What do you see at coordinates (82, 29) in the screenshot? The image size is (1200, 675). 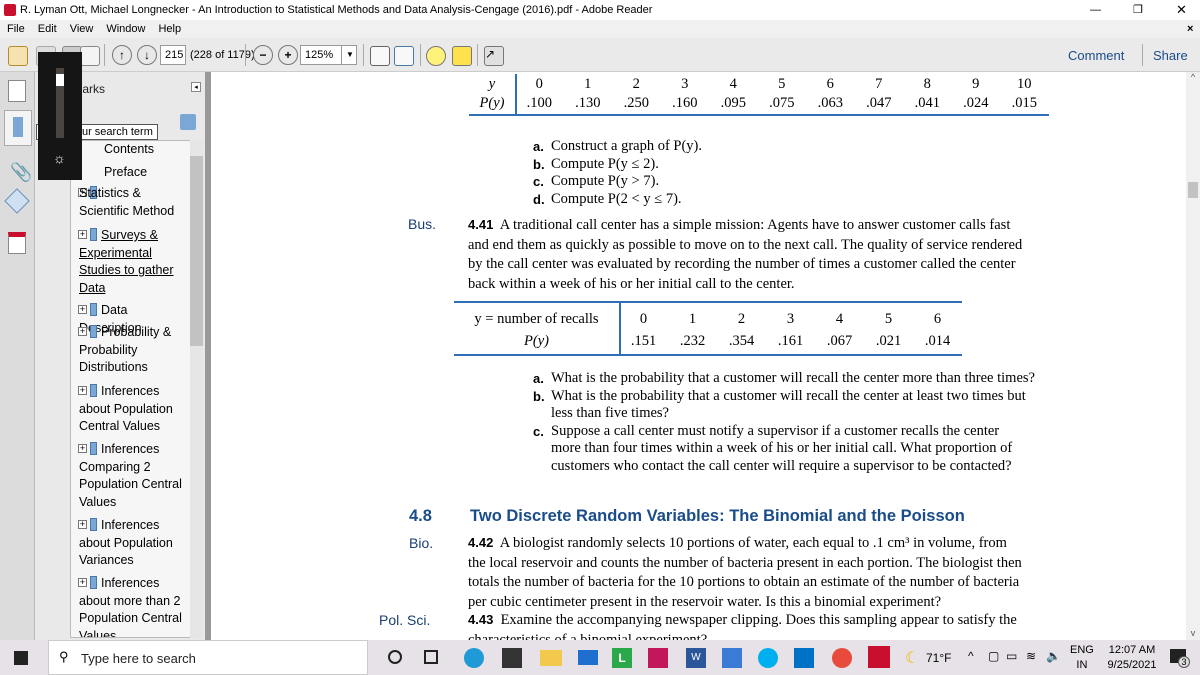 I see `menu-view: View` at bounding box center [82, 29].